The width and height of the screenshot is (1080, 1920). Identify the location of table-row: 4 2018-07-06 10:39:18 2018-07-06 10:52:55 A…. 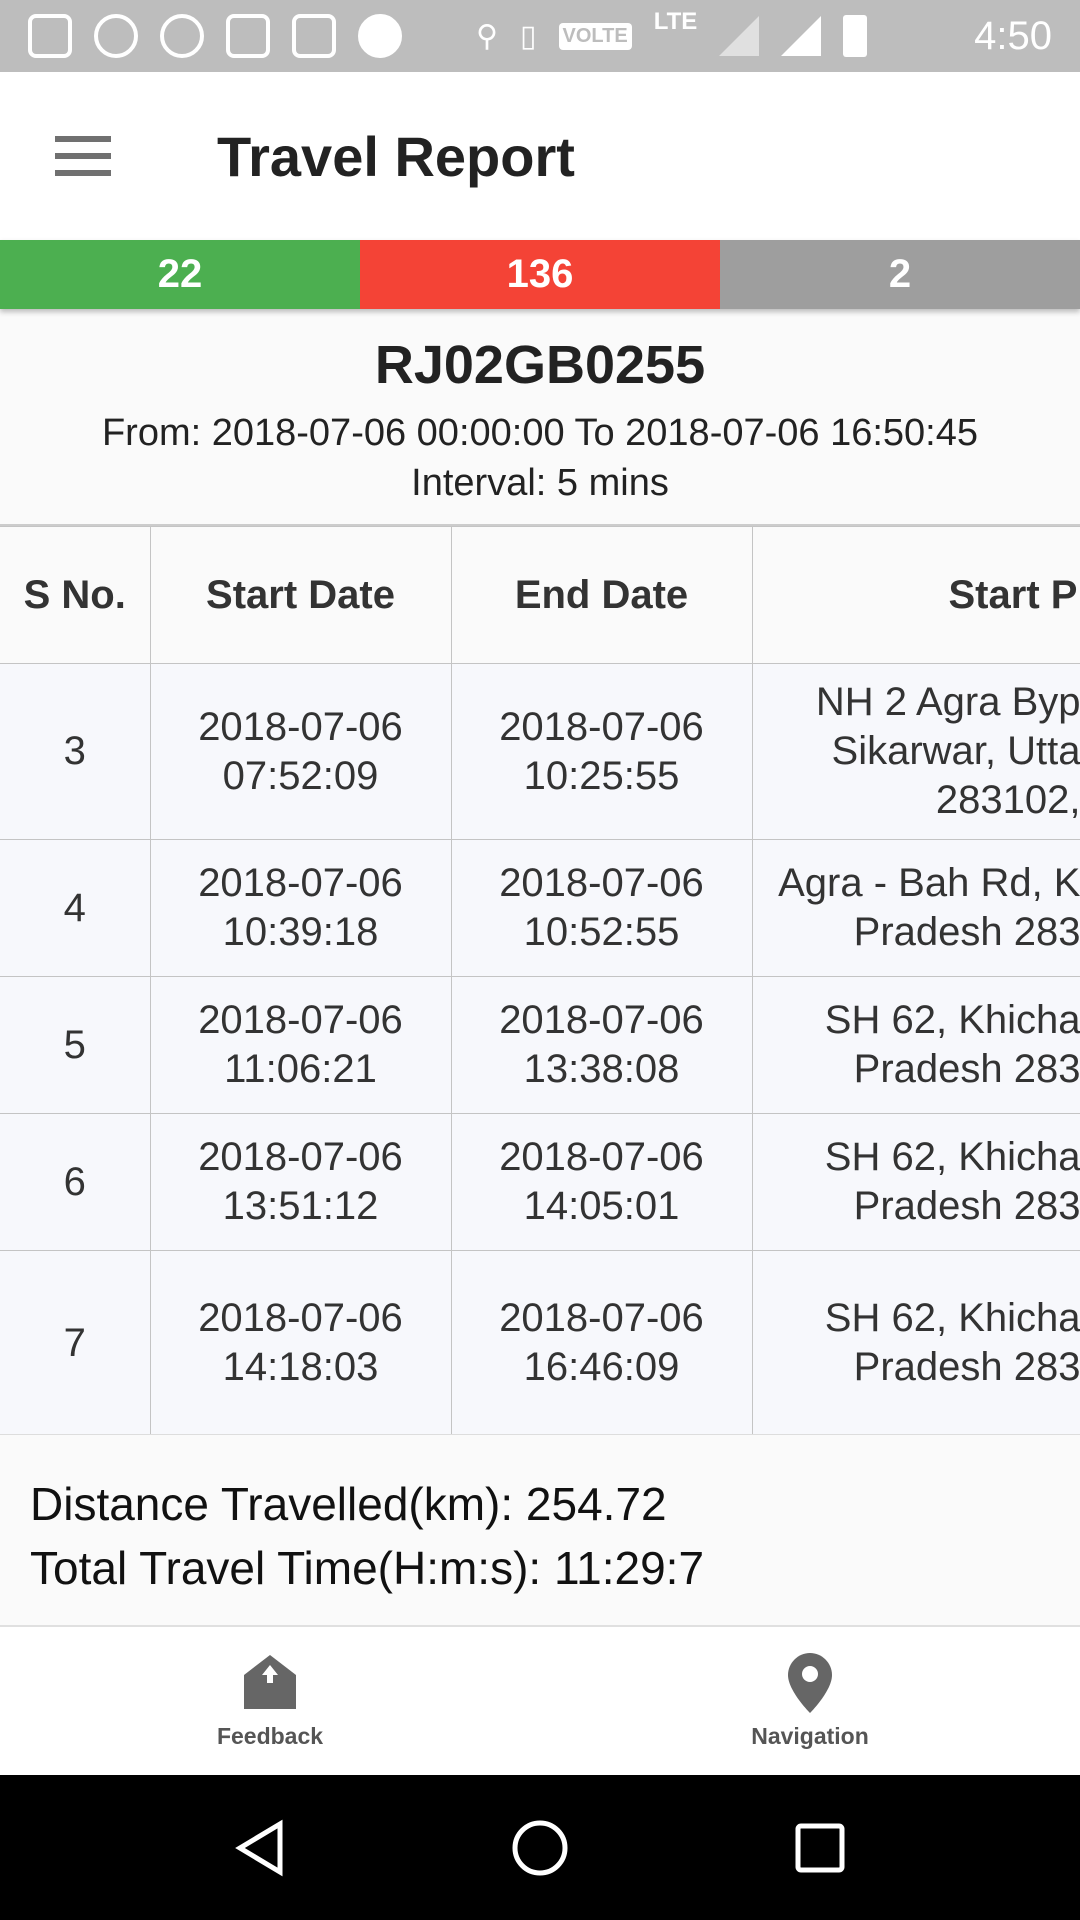
(540, 908).